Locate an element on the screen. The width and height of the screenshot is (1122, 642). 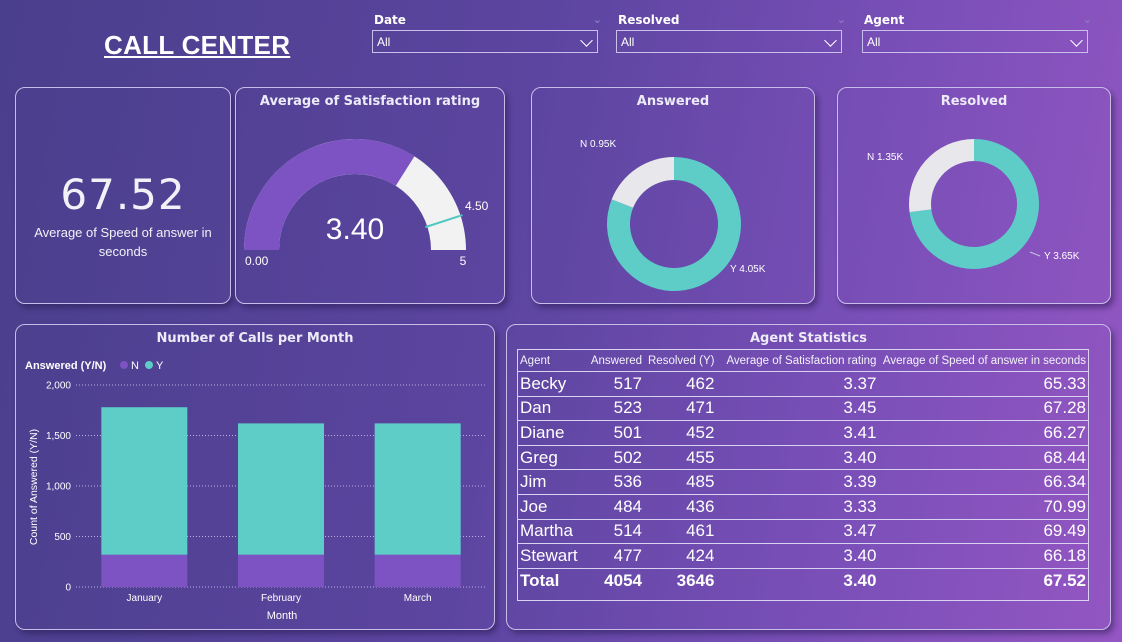
y-tick-label: 500 is located at coordinates (62, 537).